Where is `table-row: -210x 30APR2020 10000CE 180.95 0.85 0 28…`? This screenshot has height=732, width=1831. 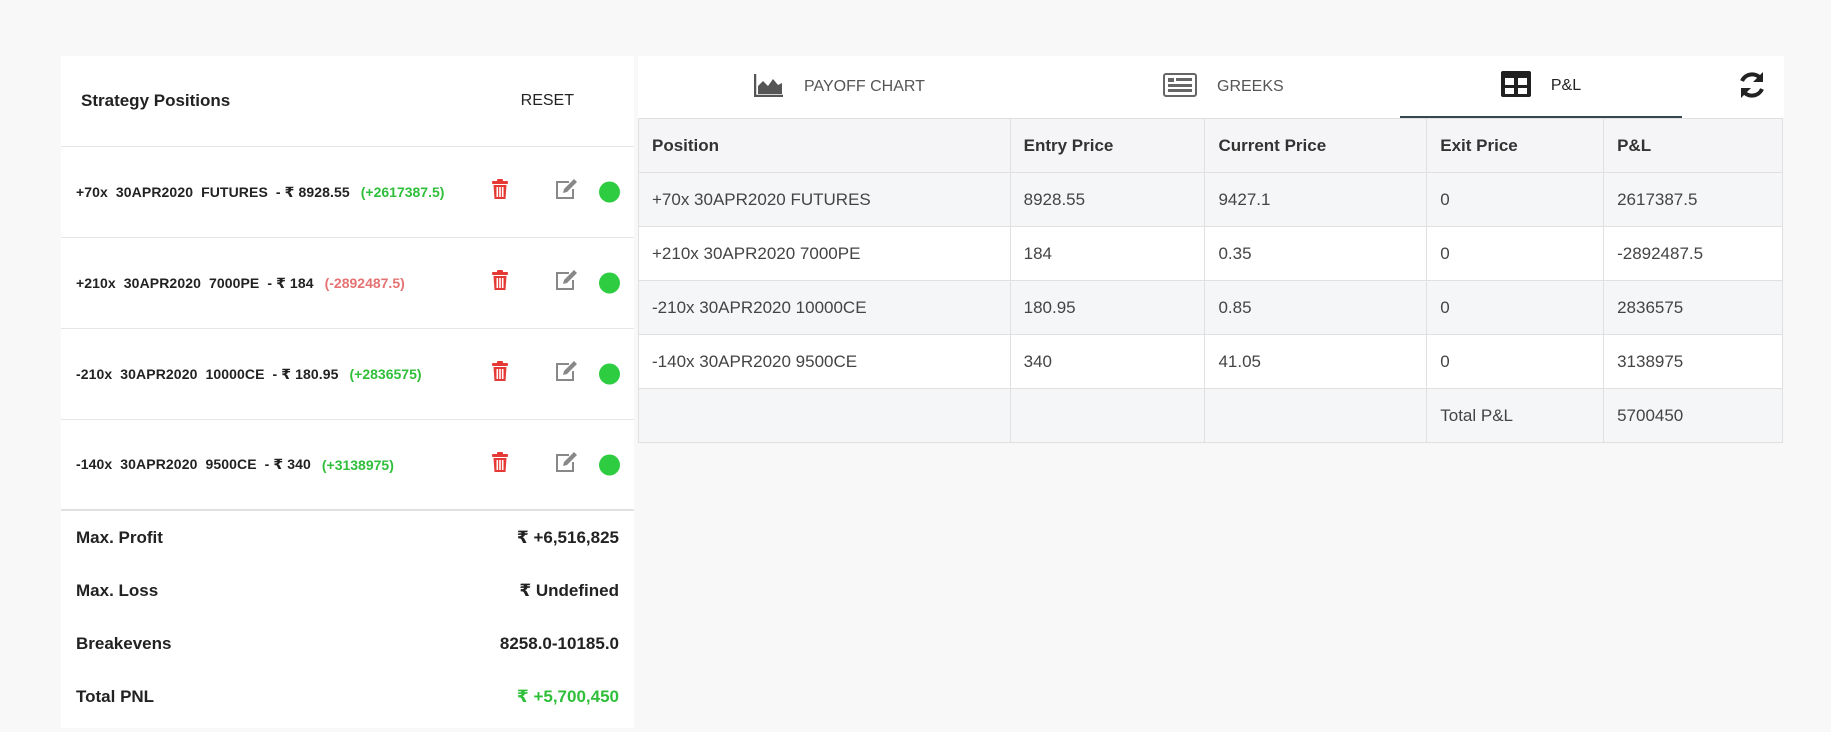
table-row: -210x 30APR2020 10000CE 180.95 0.85 0 28… is located at coordinates (1210, 307).